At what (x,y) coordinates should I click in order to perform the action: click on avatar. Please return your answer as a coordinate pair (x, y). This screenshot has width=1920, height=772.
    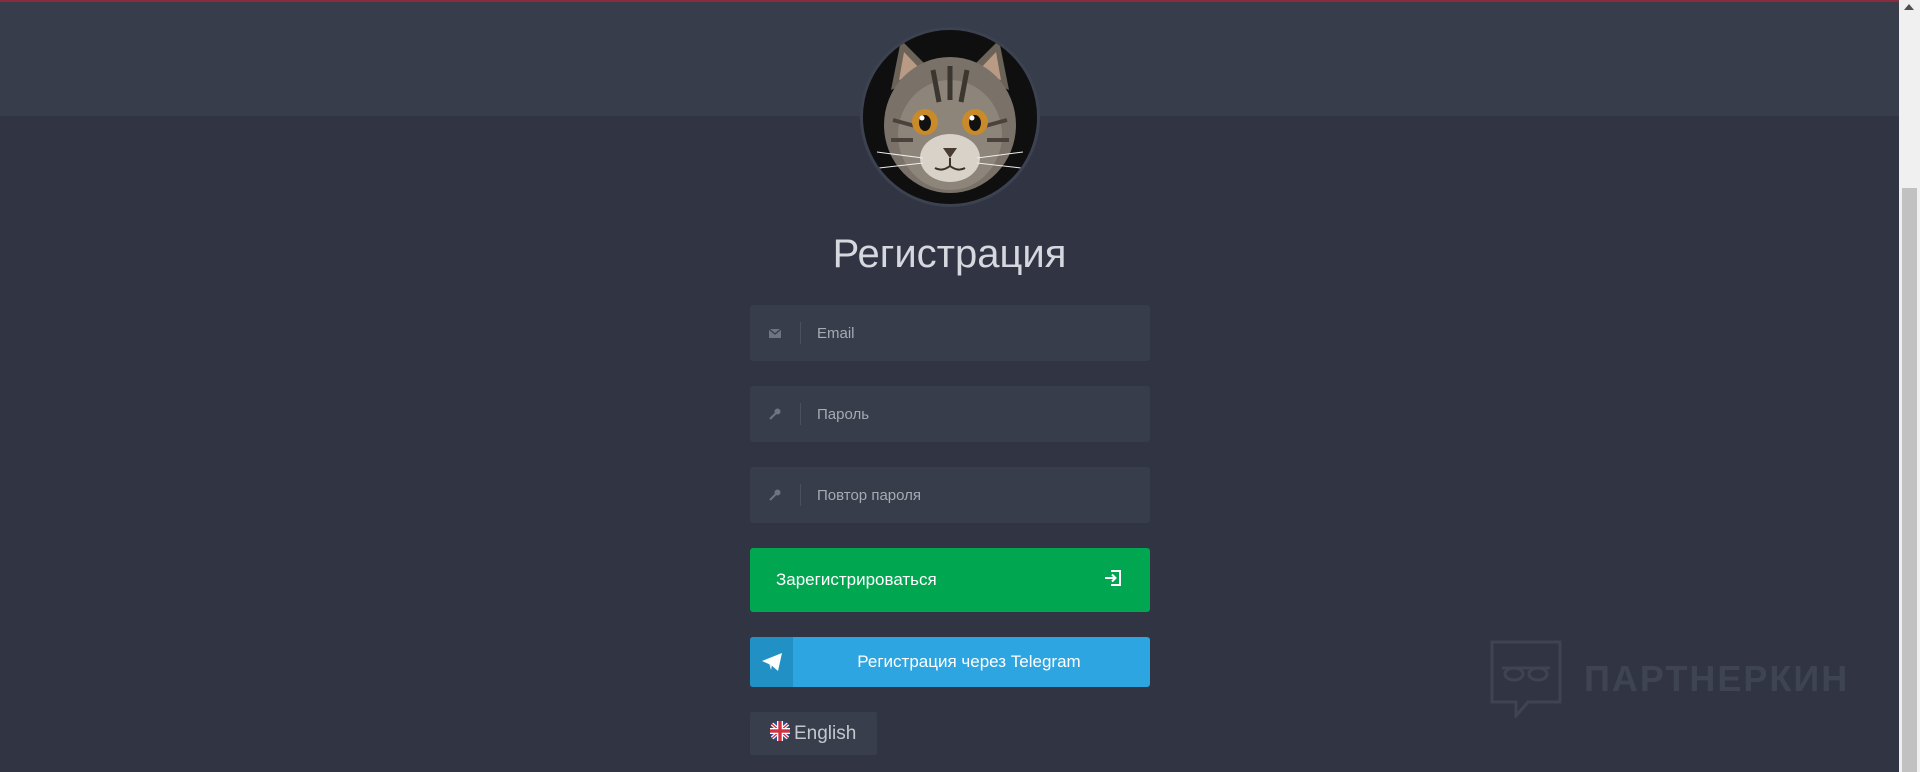
    Looking at the image, I should click on (950, 117).